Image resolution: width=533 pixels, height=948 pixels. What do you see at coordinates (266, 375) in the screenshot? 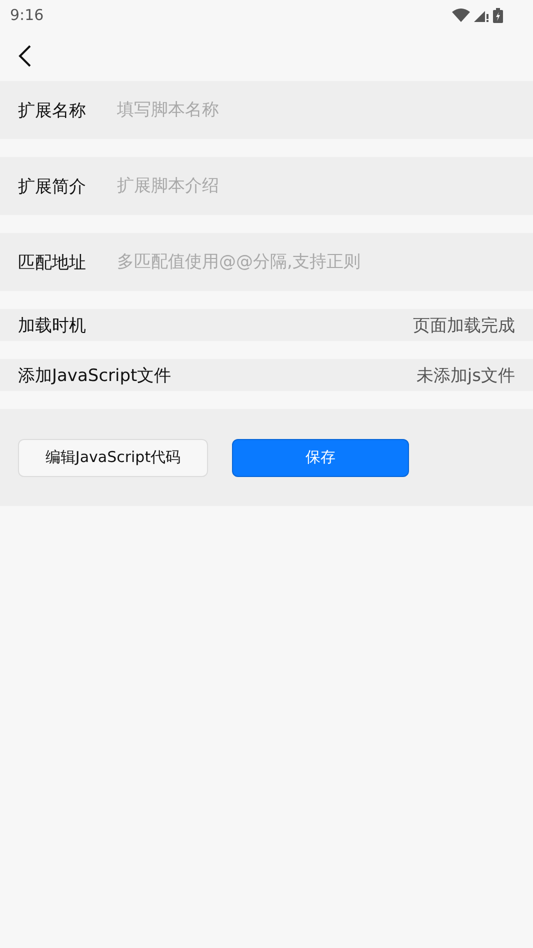
I see `setting-row: 添加JavaScript文件 未添加js文件` at bounding box center [266, 375].